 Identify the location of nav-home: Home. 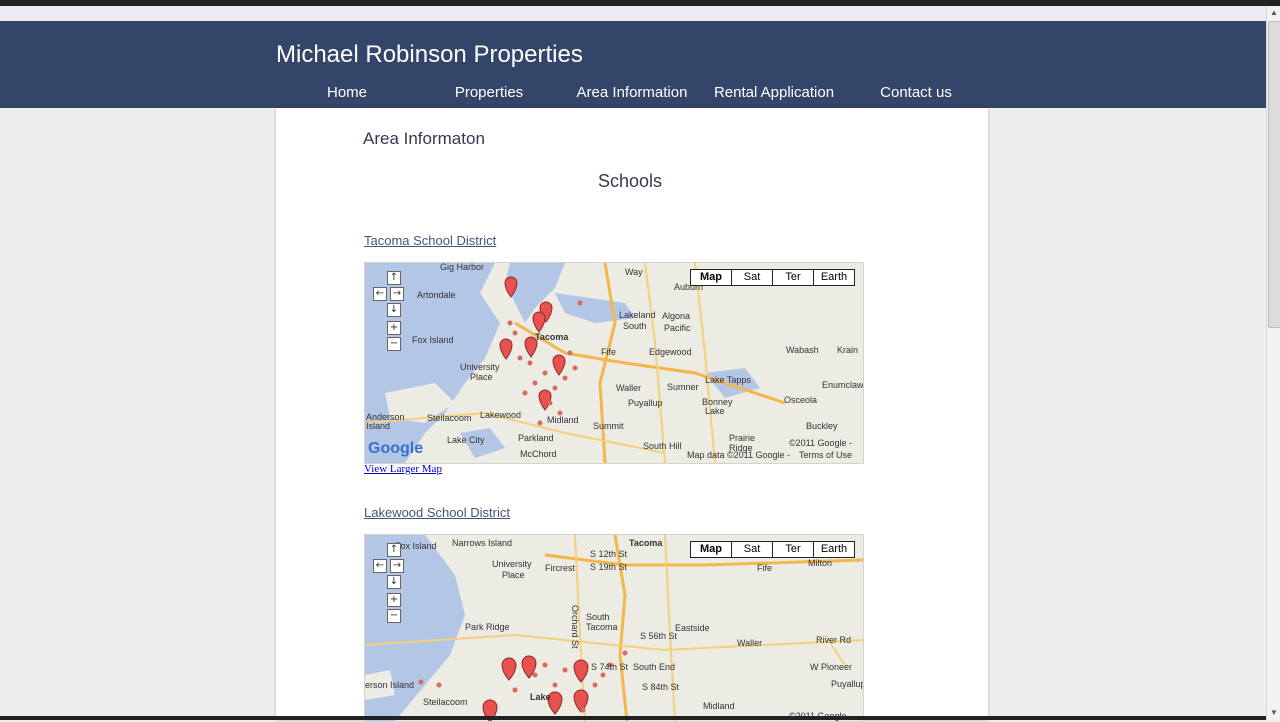
(347, 92).